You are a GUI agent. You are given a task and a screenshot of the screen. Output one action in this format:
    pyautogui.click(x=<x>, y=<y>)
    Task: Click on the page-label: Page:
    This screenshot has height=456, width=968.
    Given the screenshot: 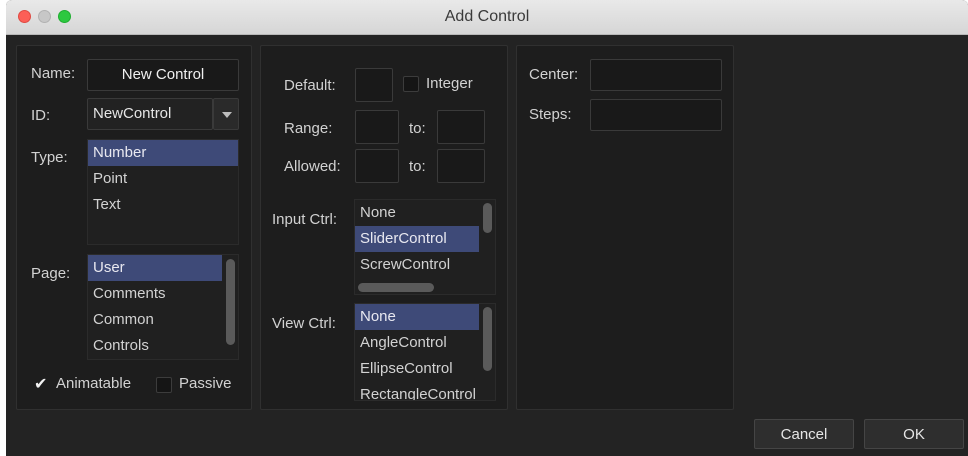 What is the action you would take?
    pyautogui.click(x=51, y=273)
    